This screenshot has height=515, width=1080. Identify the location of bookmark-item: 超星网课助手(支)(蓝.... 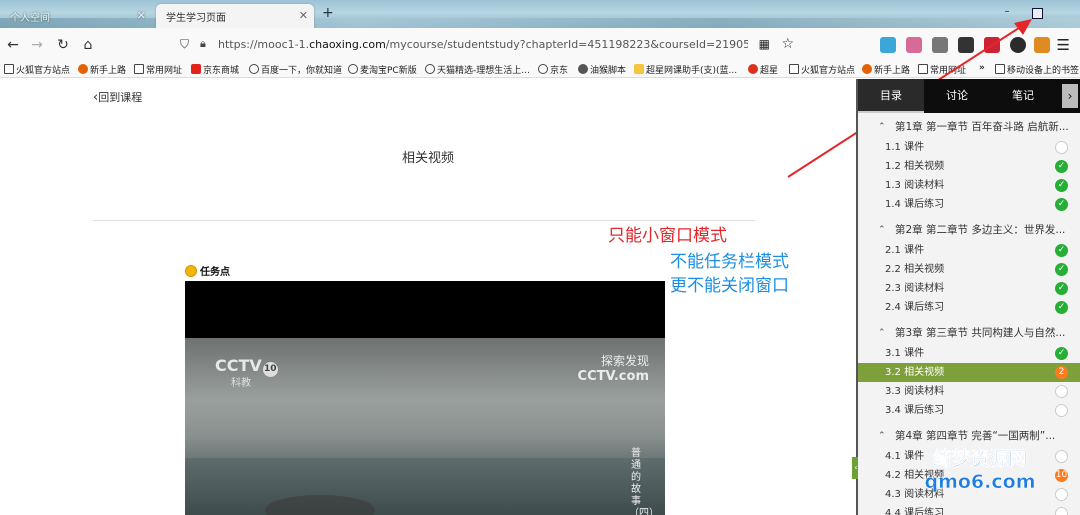
(685, 69).